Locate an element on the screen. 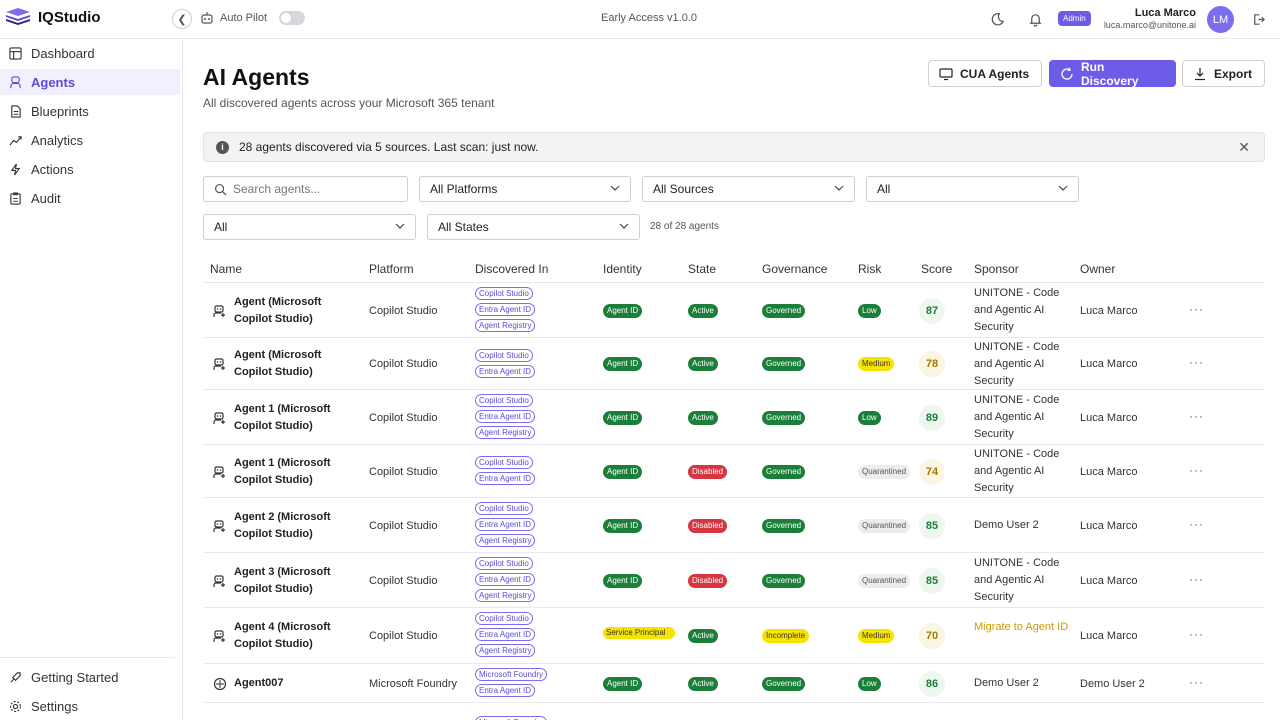  states-select: All States is located at coordinates (533, 227).